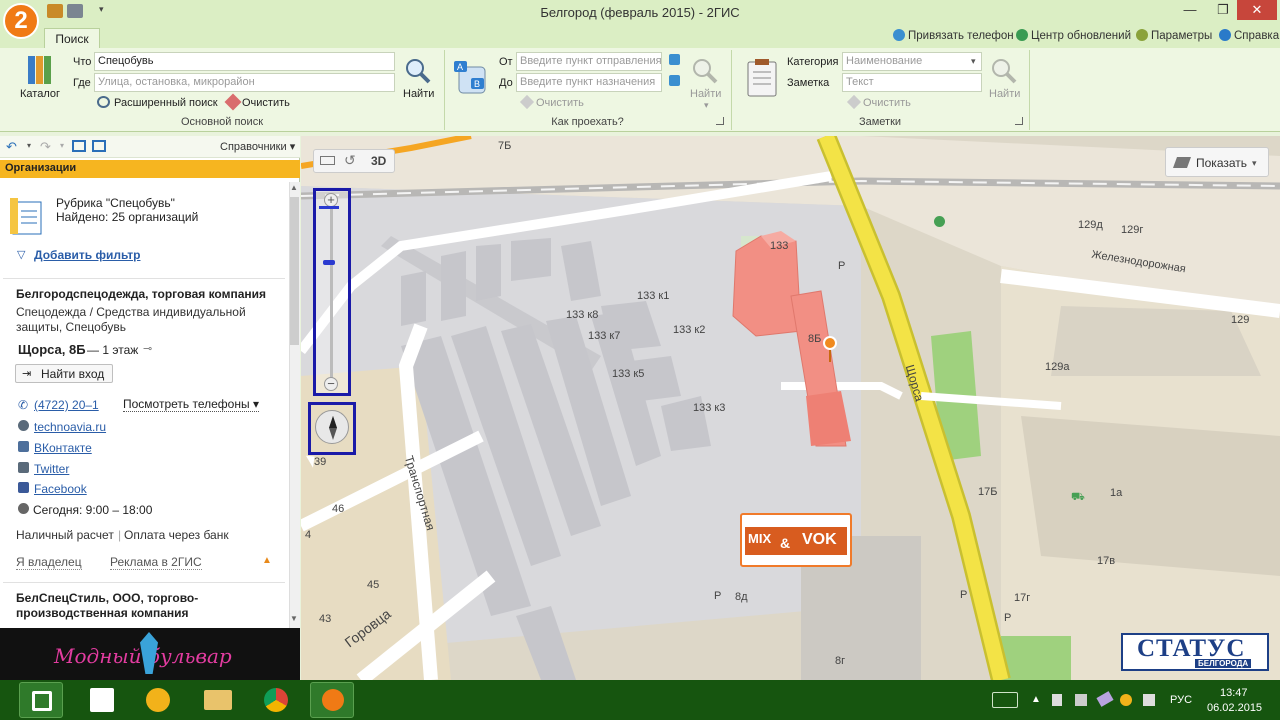  Describe the element at coordinates (329, 207) in the screenshot. I see `zoom-top-mark` at that location.